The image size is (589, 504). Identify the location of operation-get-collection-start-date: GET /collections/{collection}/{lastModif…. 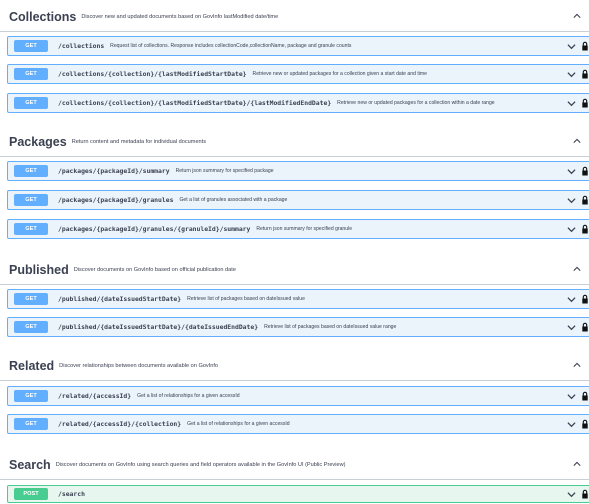
(298, 74).